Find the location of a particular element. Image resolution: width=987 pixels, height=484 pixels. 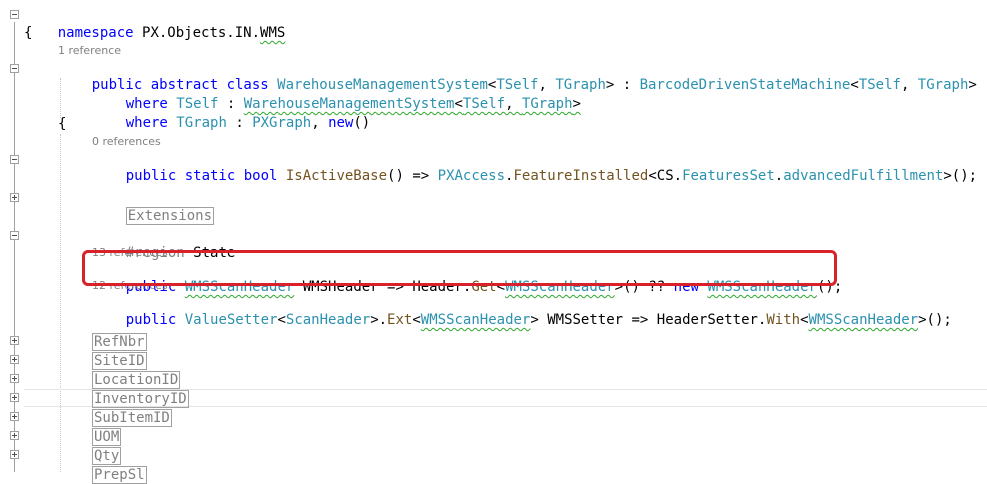

code-line-region: #region State is located at coordinates (180, 253).